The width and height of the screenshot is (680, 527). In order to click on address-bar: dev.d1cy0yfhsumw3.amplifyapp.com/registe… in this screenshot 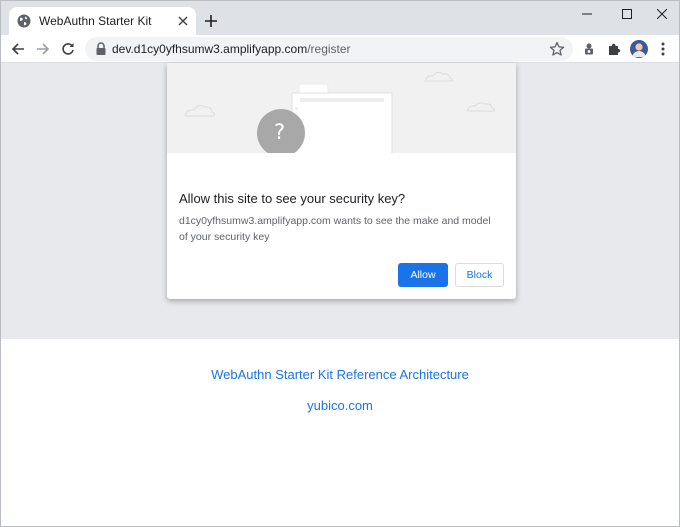, I will do `click(329, 49)`.